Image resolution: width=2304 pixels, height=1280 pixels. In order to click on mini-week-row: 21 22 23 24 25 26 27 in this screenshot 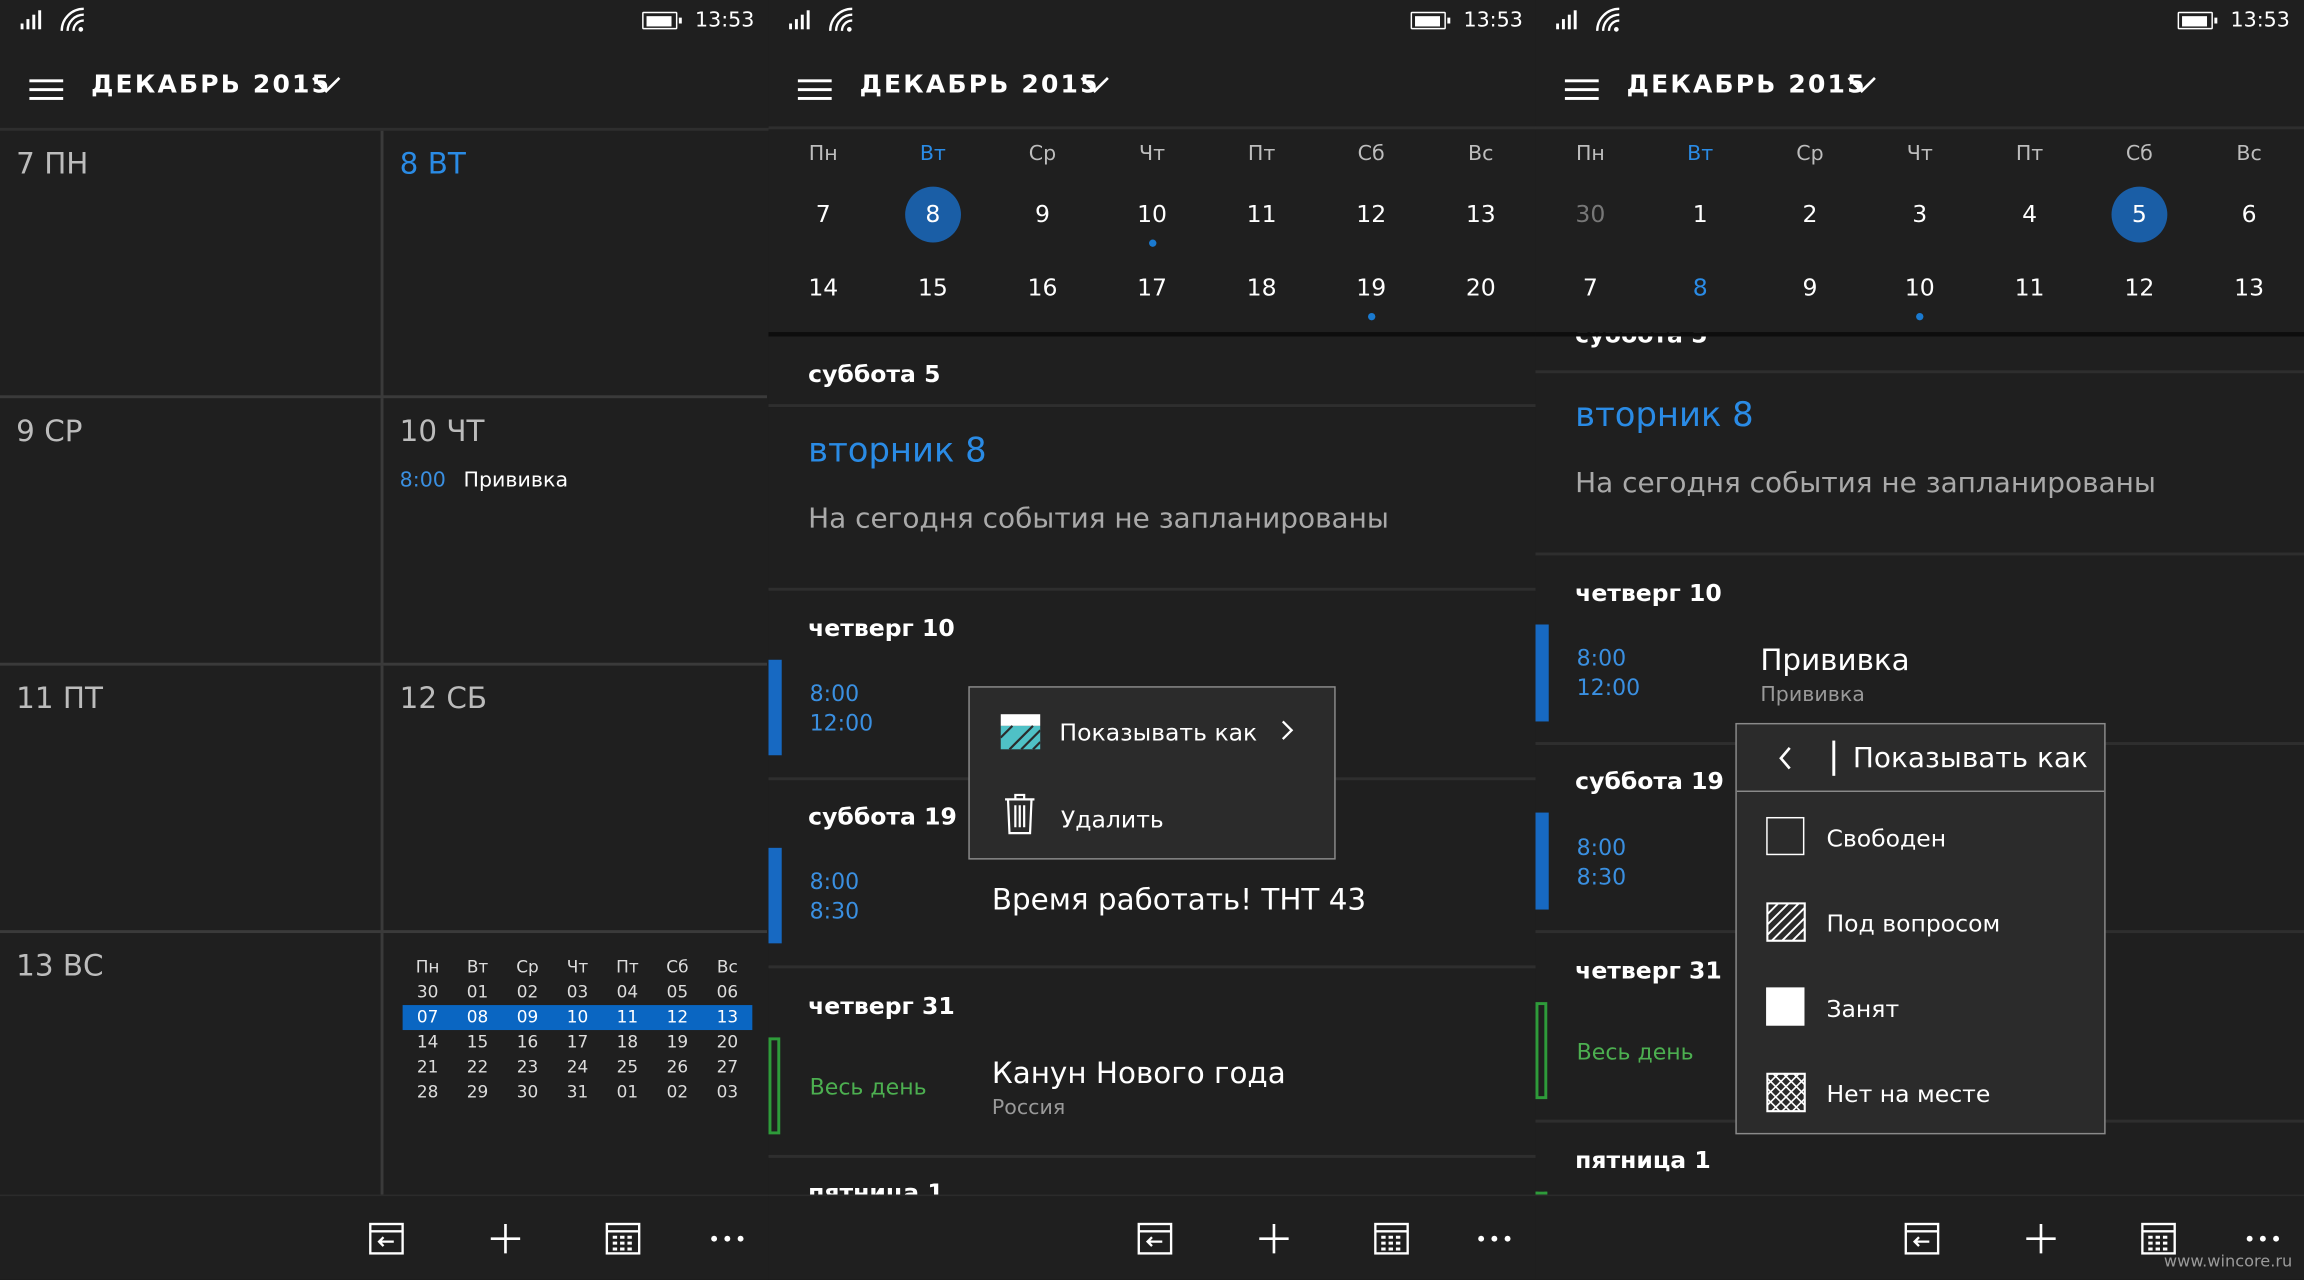, I will do `click(578, 1067)`.